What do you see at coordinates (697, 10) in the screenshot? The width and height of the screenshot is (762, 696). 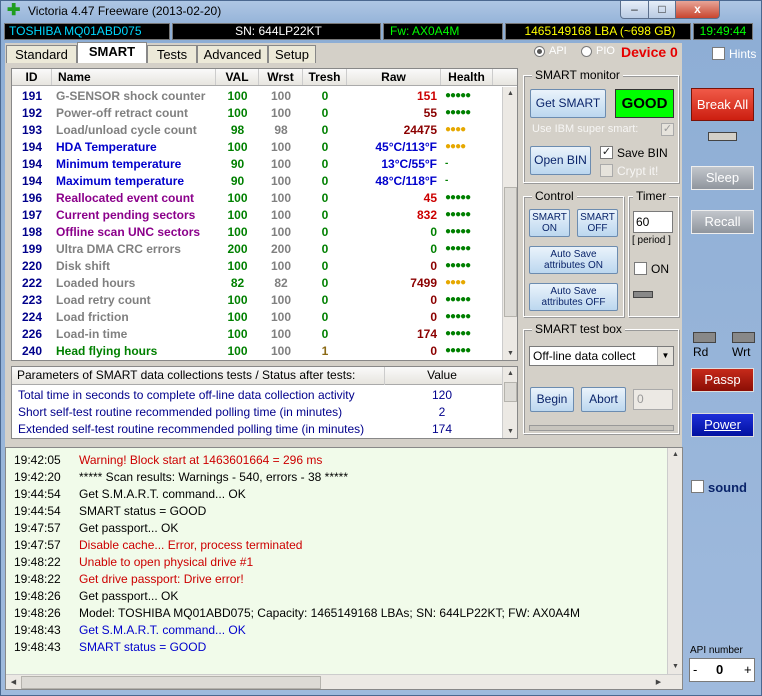 I see `close-button: x` at bounding box center [697, 10].